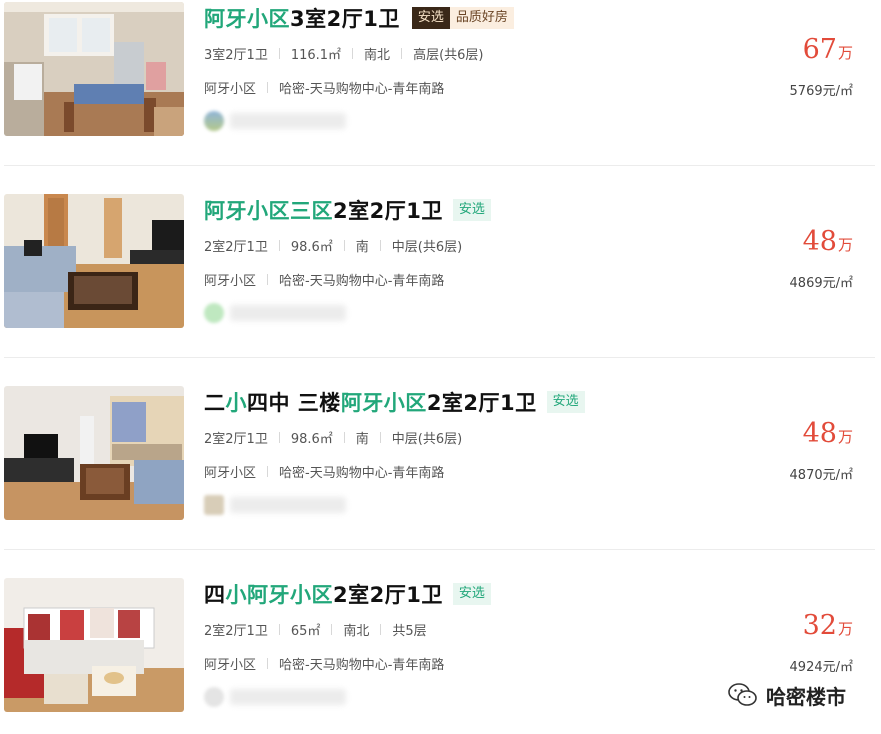  What do you see at coordinates (481, 18) in the screenshot?
I see `quality-tag: 品质好房` at bounding box center [481, 18].